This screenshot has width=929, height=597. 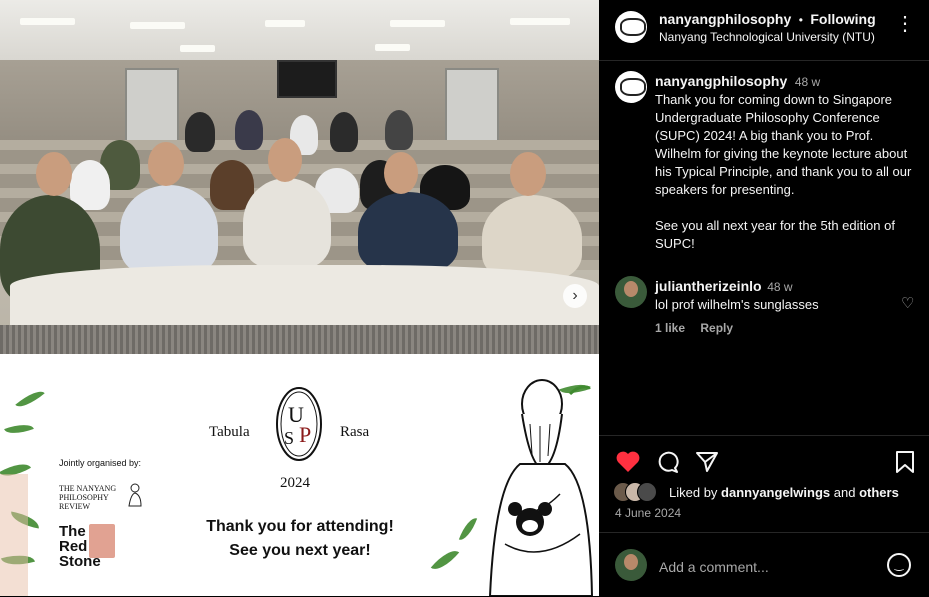 I want to click on likes-prefix: Liked by, so click(x=693, y=492).